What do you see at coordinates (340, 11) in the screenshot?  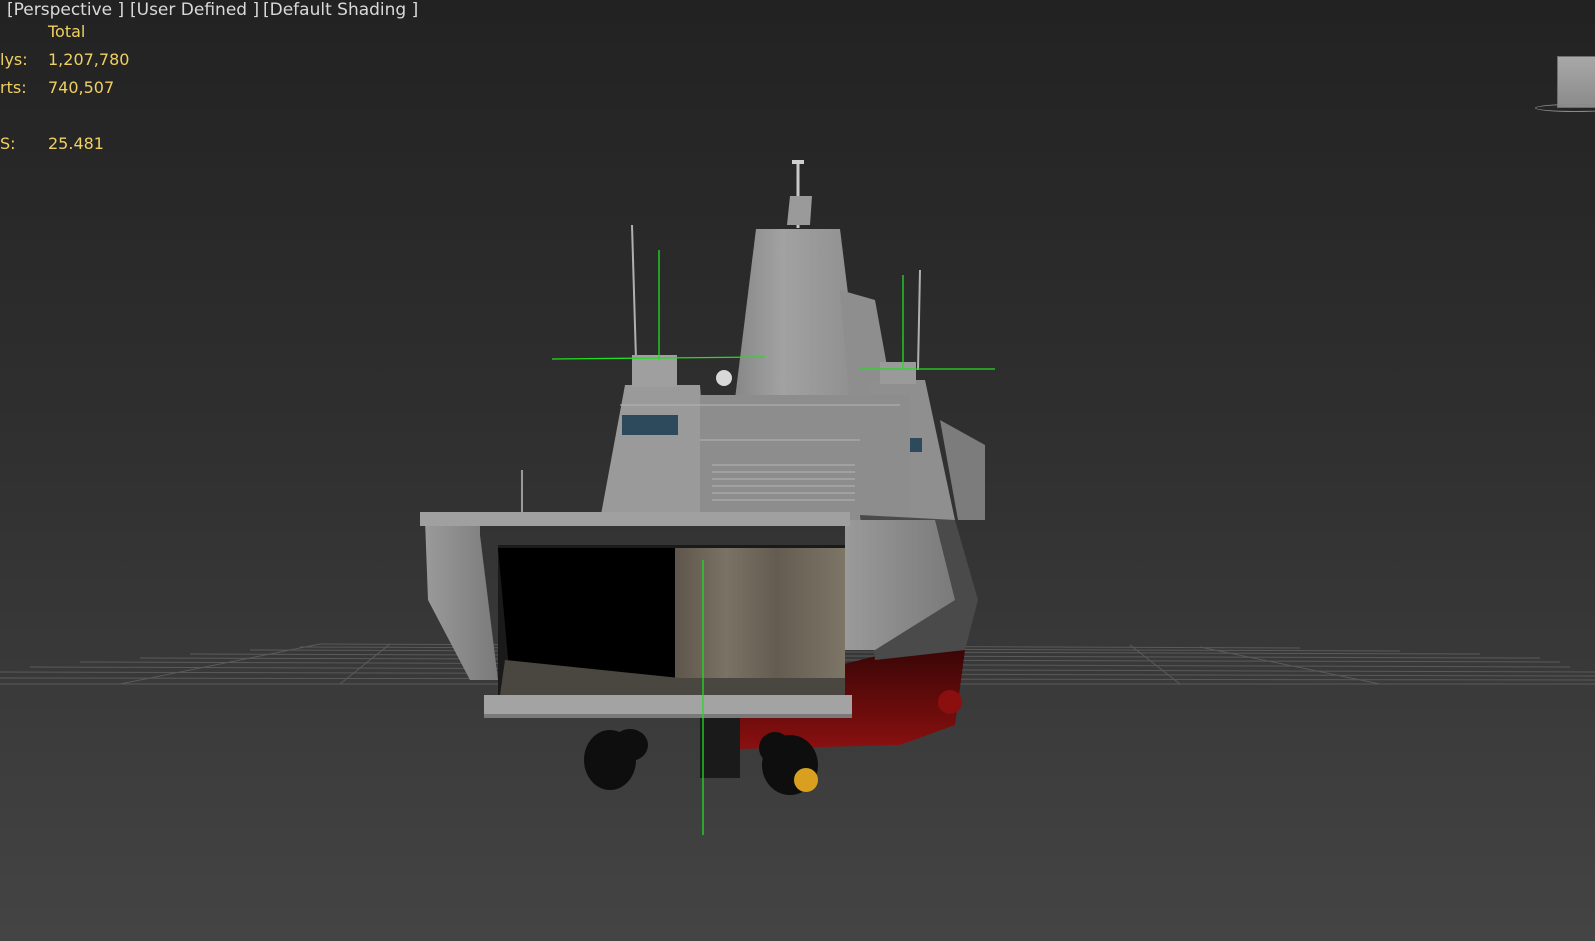 I see `viewport-shading-menu: [Default Shading ]` at bounding box center [340, 11].